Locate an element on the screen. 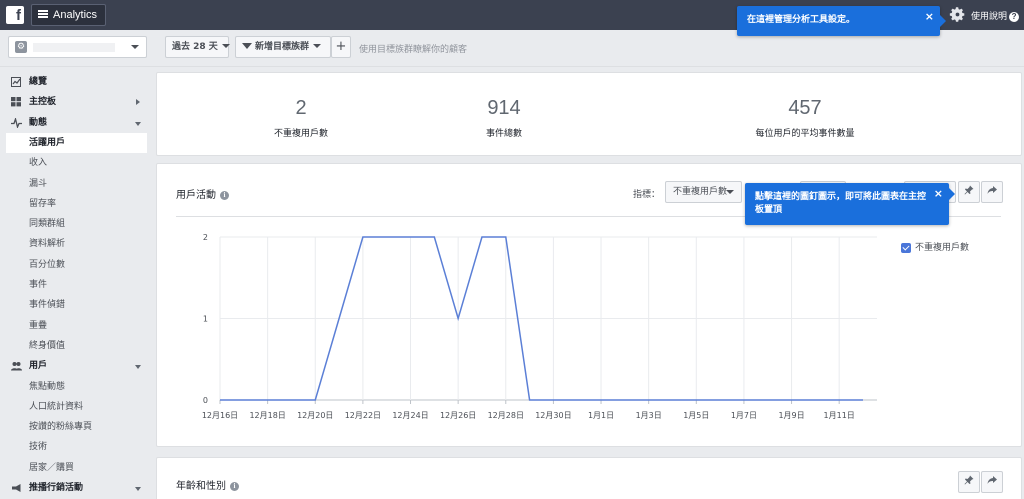 The width and height of the screenshot is (1024, 499). x-tick-label: 12月16日 is located at coordinates (220, 415).